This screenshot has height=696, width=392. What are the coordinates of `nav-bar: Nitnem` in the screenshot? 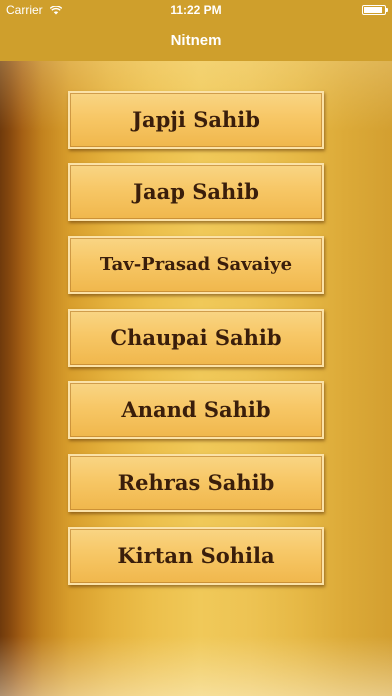 It's located at (196, 40).